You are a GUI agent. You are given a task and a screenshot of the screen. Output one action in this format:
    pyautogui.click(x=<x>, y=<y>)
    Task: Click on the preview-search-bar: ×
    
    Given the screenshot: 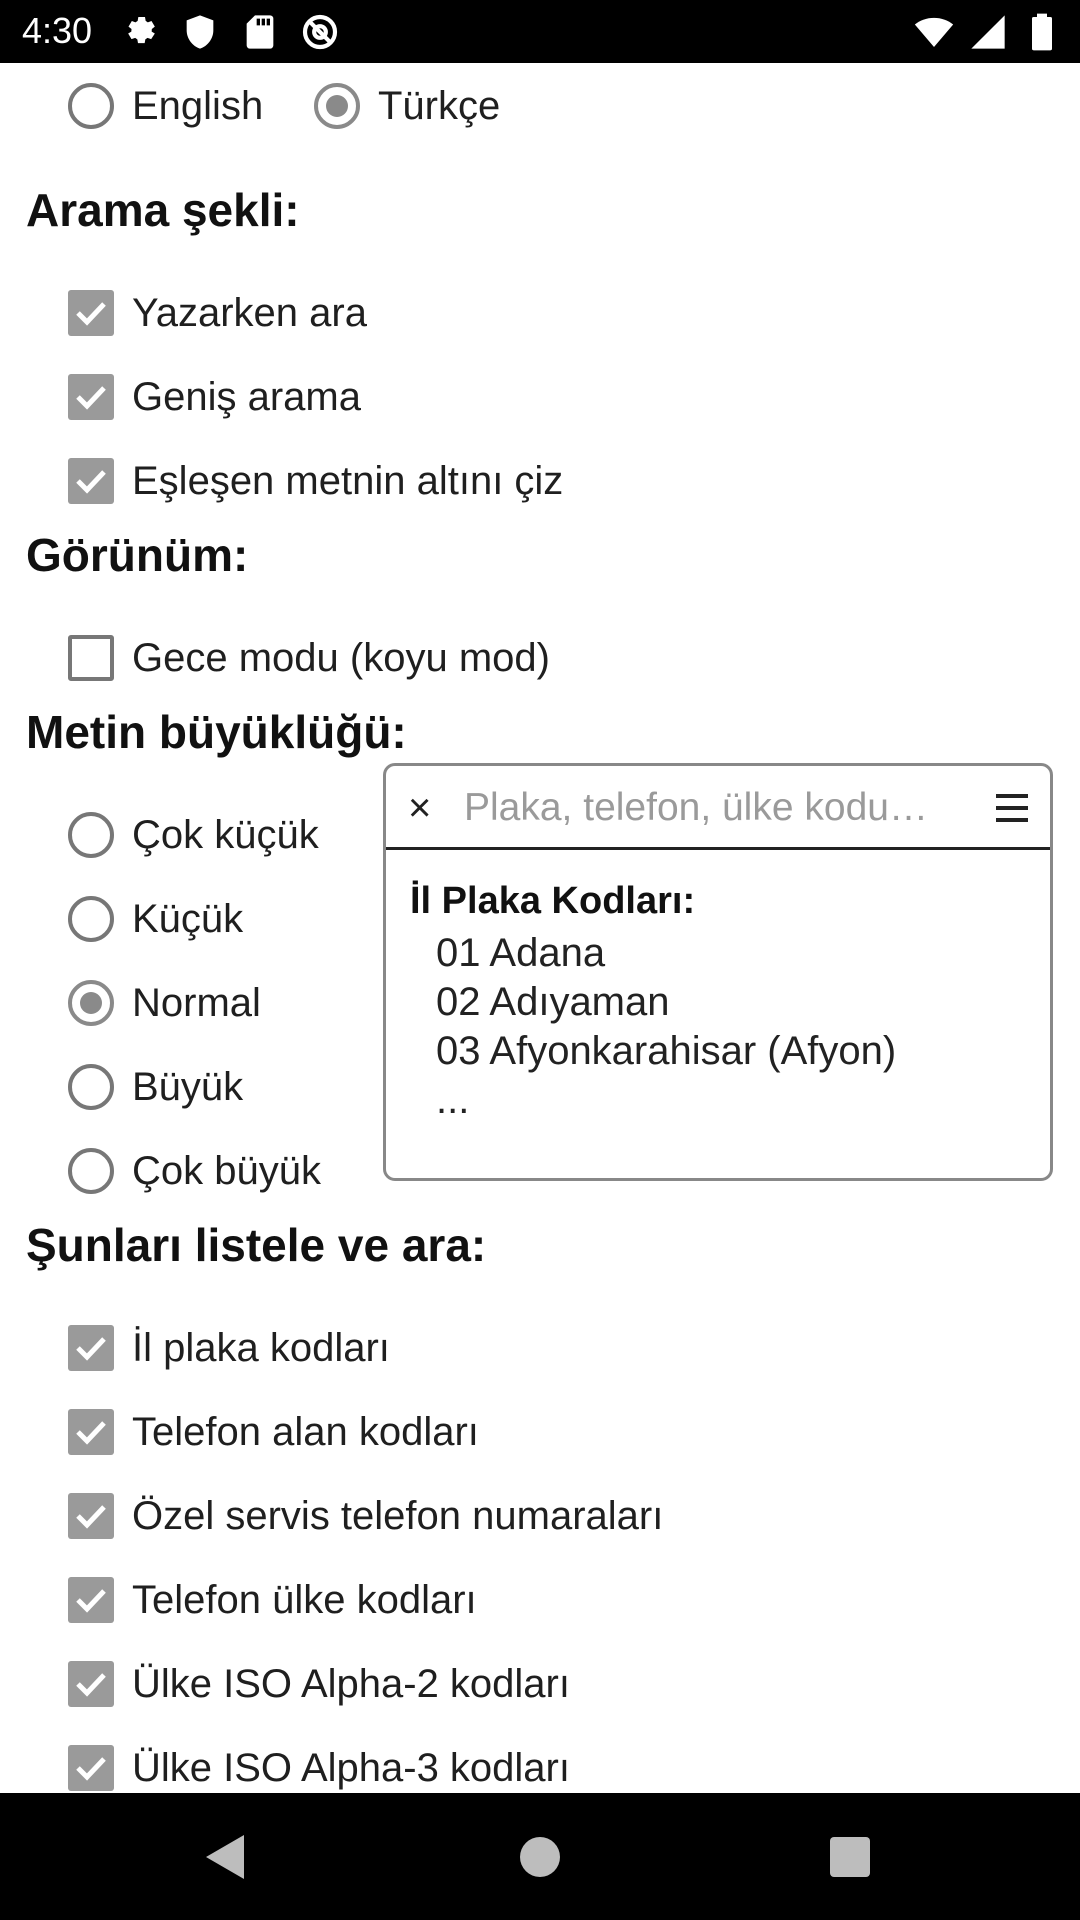 What is the action you would take?
    pyautogui.click(x=718, y=808)
    